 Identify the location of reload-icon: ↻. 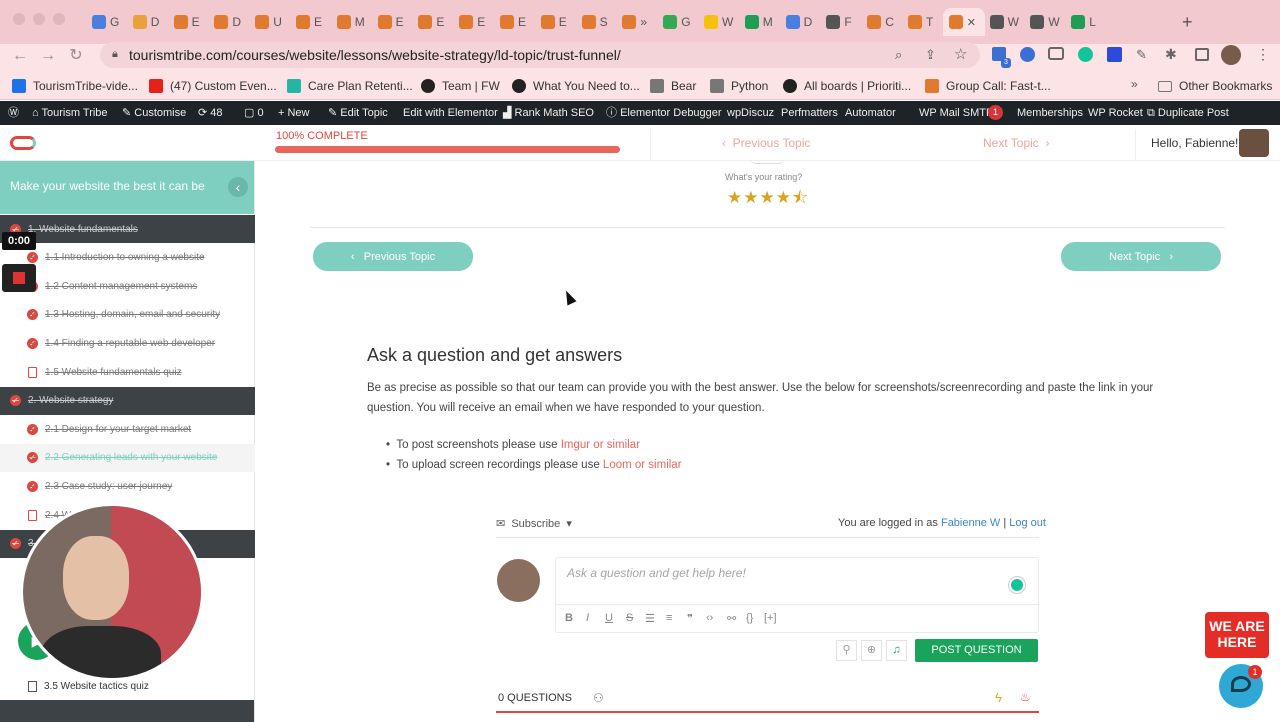
(76, 56).